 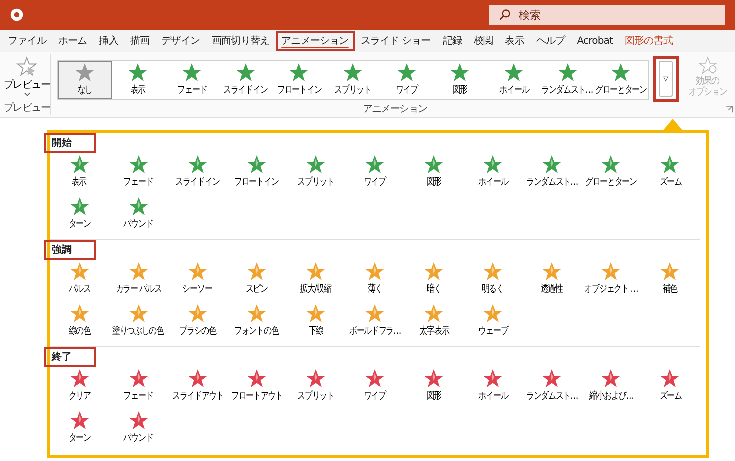 I want to click on animation-option: スライドアウト, so click(x=198, y=388).